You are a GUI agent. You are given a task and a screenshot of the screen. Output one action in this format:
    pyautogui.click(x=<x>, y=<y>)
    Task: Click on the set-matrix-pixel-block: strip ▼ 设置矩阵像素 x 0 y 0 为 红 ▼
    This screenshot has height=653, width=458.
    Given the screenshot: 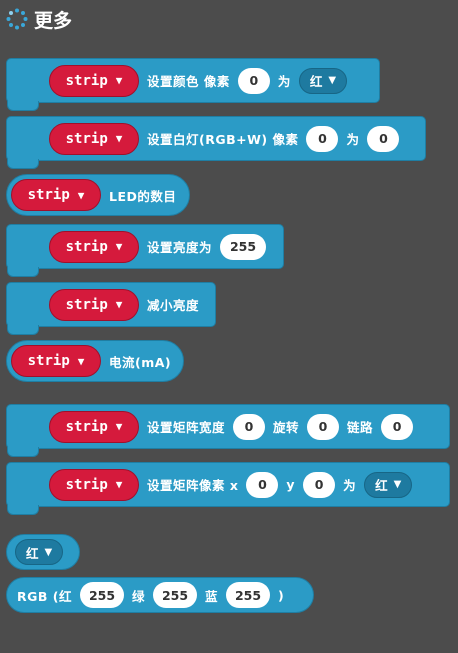 What is the action you would take?
    pyautogui.click(x=228, y=488)
    